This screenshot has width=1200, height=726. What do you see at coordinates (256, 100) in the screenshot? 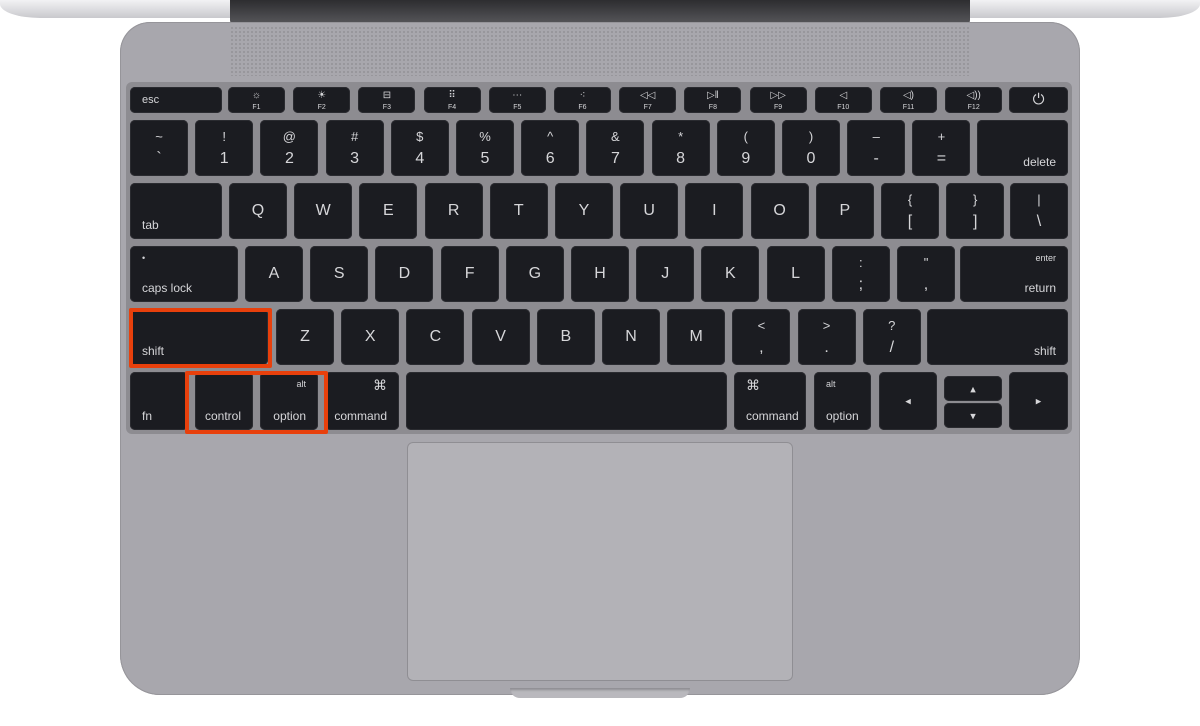
I see `key-f1: ☼ F1` at bounding box center [256, 100].